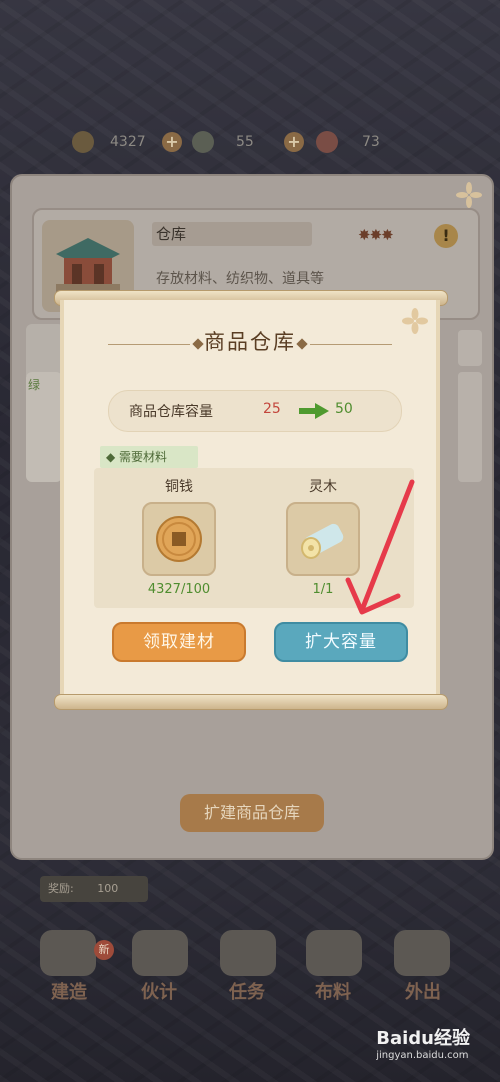 The height and width of the screenshot is (1082, 500). What do you see at coordinates (422, 953) in the screenshot?
I see `outing-nav-icon` at bounding box center [422, 953].